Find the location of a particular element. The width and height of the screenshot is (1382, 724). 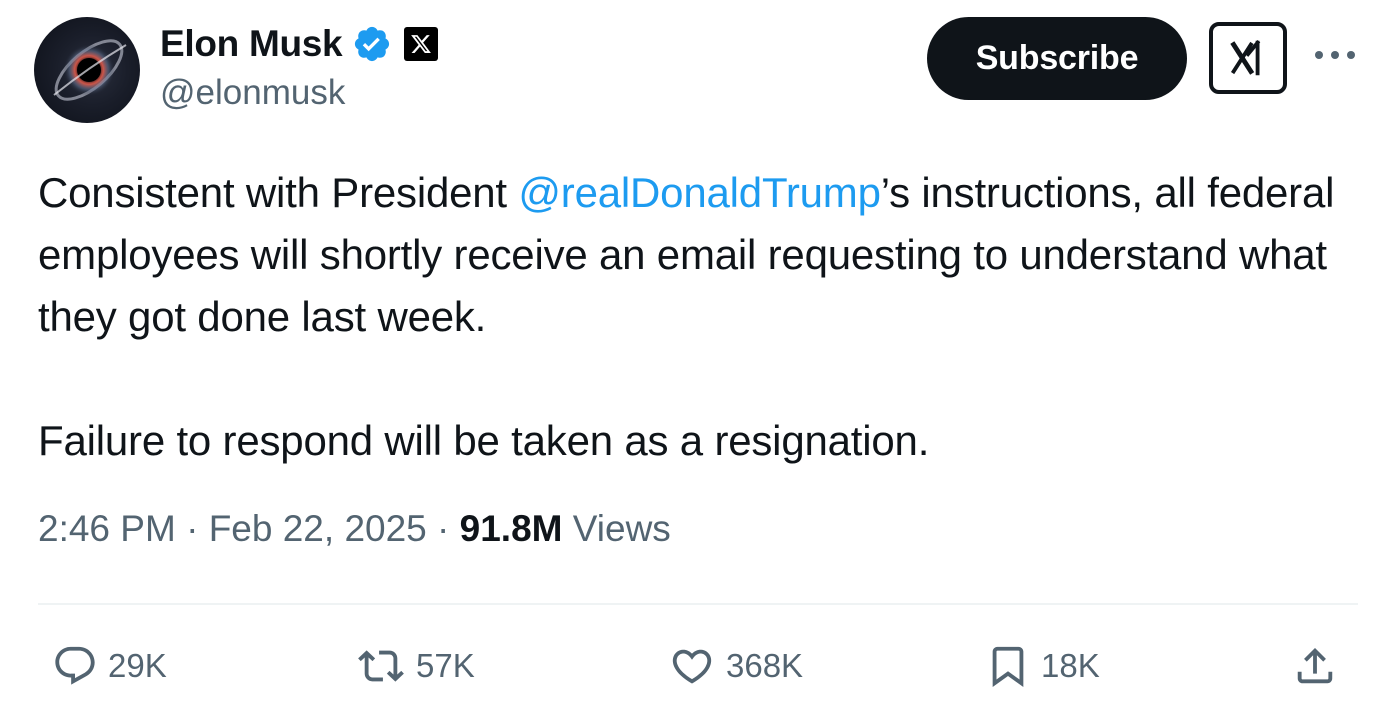

verified-badge-icon is located at coordinates (372, 44).